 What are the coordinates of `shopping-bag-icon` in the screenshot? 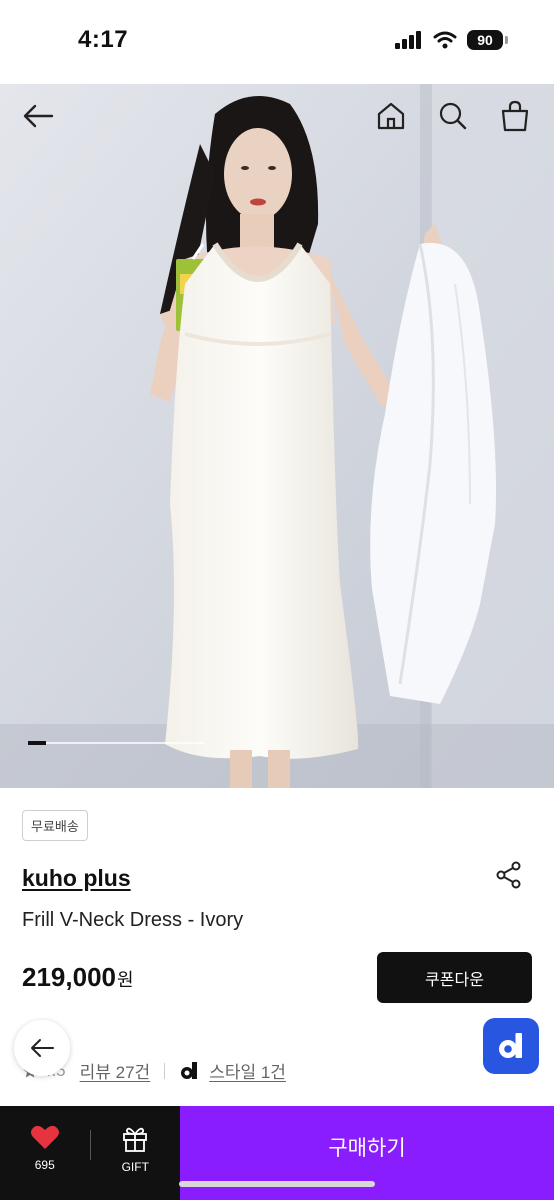 It's located at (515, 116).